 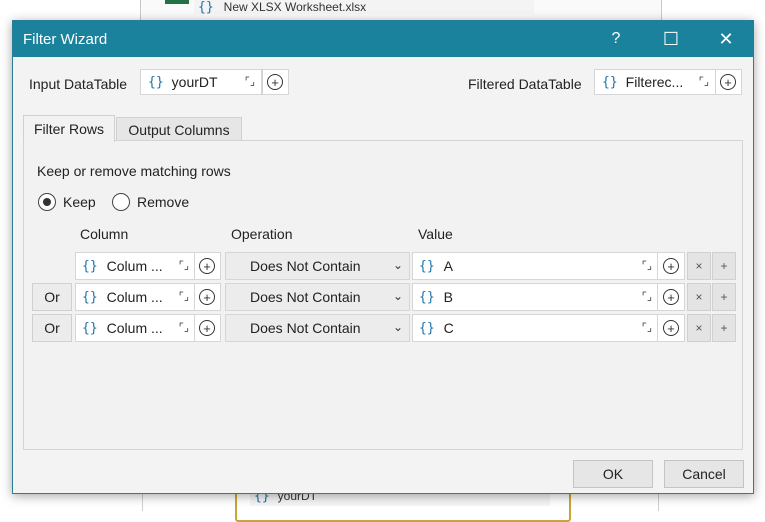 I want to click on help-button: ?, so click(x=616, y=39).